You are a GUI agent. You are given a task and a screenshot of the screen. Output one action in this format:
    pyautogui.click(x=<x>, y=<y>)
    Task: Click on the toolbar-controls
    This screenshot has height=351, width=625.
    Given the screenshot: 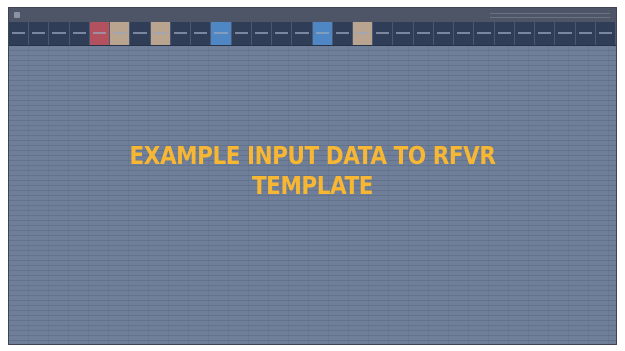 What is the action you would take?
    pyautogui.click(x=550, y=15)
    